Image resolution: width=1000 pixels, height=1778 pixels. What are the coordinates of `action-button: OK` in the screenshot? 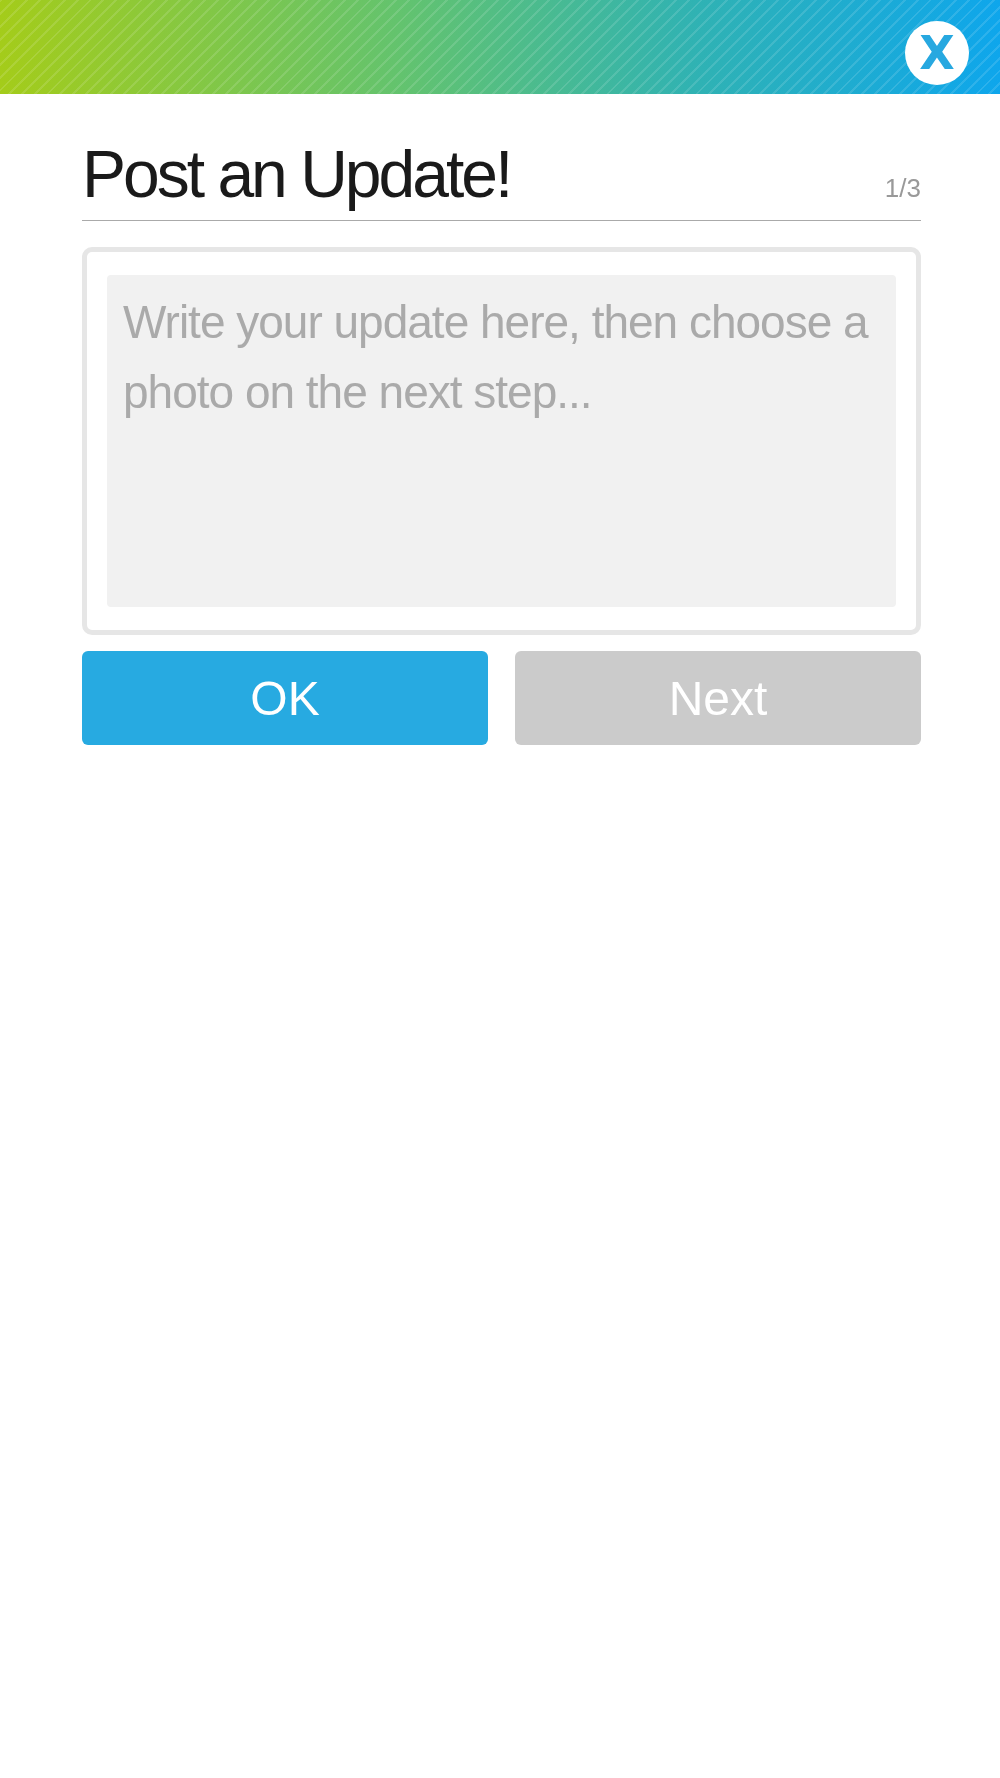 It's located at (285, 698).